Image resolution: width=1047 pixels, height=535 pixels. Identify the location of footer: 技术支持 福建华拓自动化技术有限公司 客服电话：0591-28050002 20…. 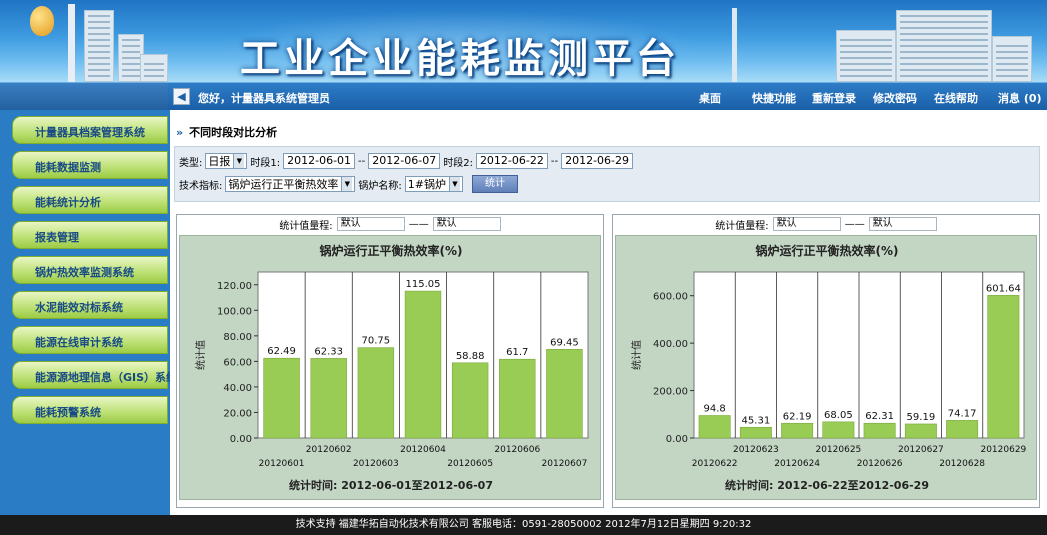
(523, 525).